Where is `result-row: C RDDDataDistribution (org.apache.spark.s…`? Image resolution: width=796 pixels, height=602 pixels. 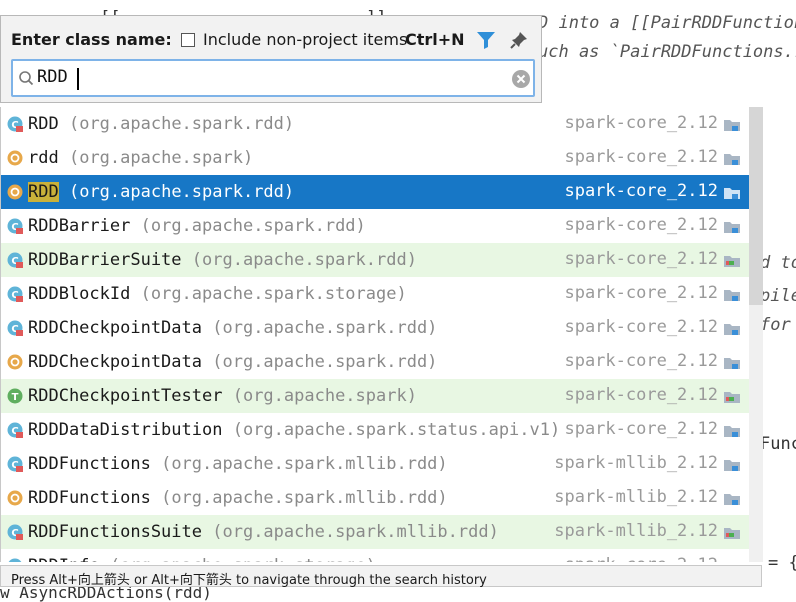 result-row: C RDDDataDistribution (org.apache.spark.s… is located at coordinates (382, 430).